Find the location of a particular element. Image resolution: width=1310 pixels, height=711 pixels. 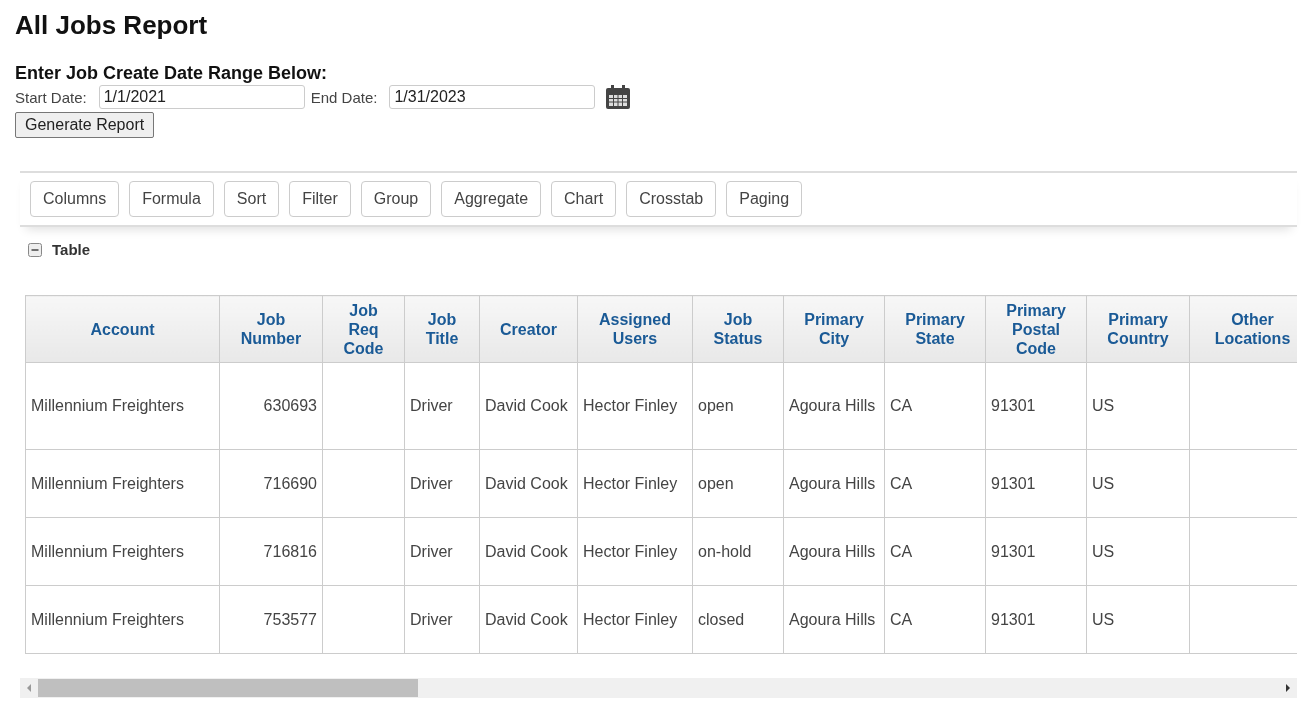

toolbar-button: Chart is located at coordinates (584, 199).